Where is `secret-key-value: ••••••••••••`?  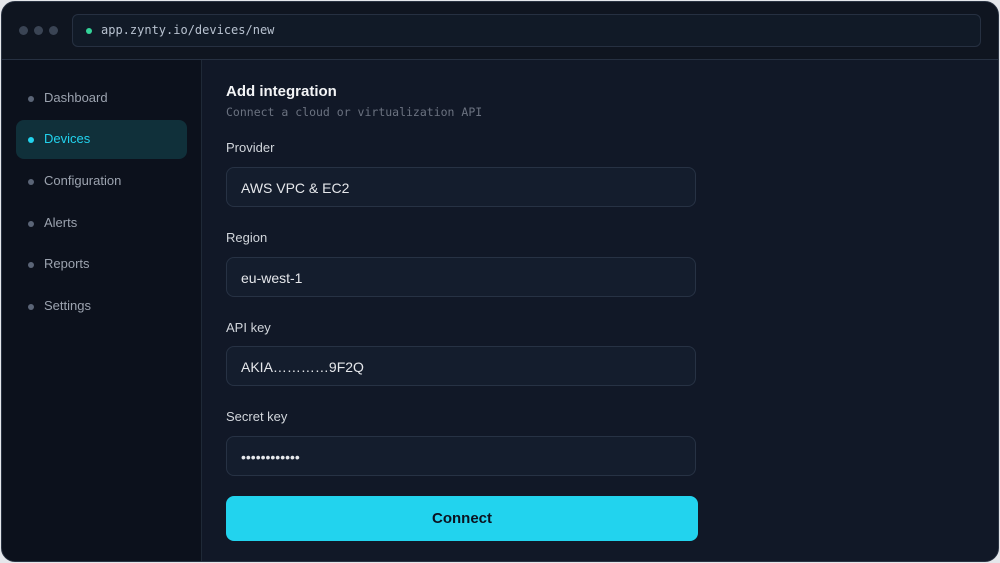 secret-key-value: •••••••••••• is located at coordinates (270, 457).